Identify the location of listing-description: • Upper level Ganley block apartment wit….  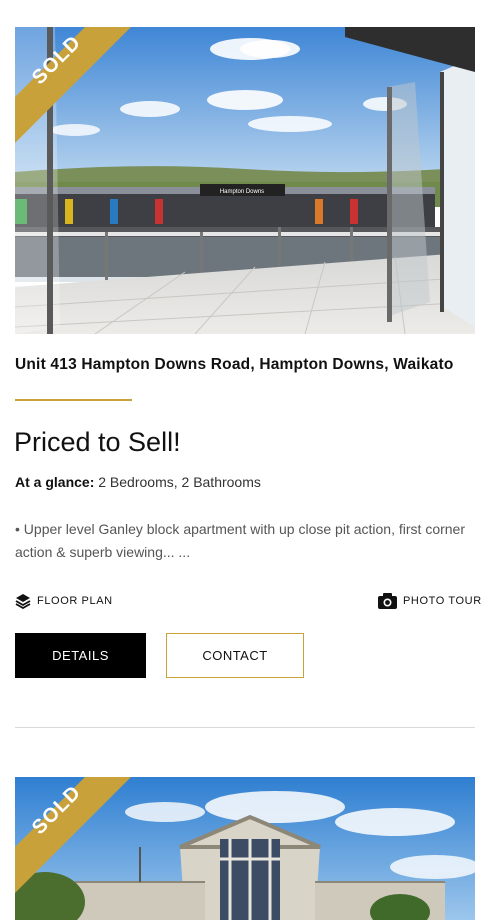
(240, 540).